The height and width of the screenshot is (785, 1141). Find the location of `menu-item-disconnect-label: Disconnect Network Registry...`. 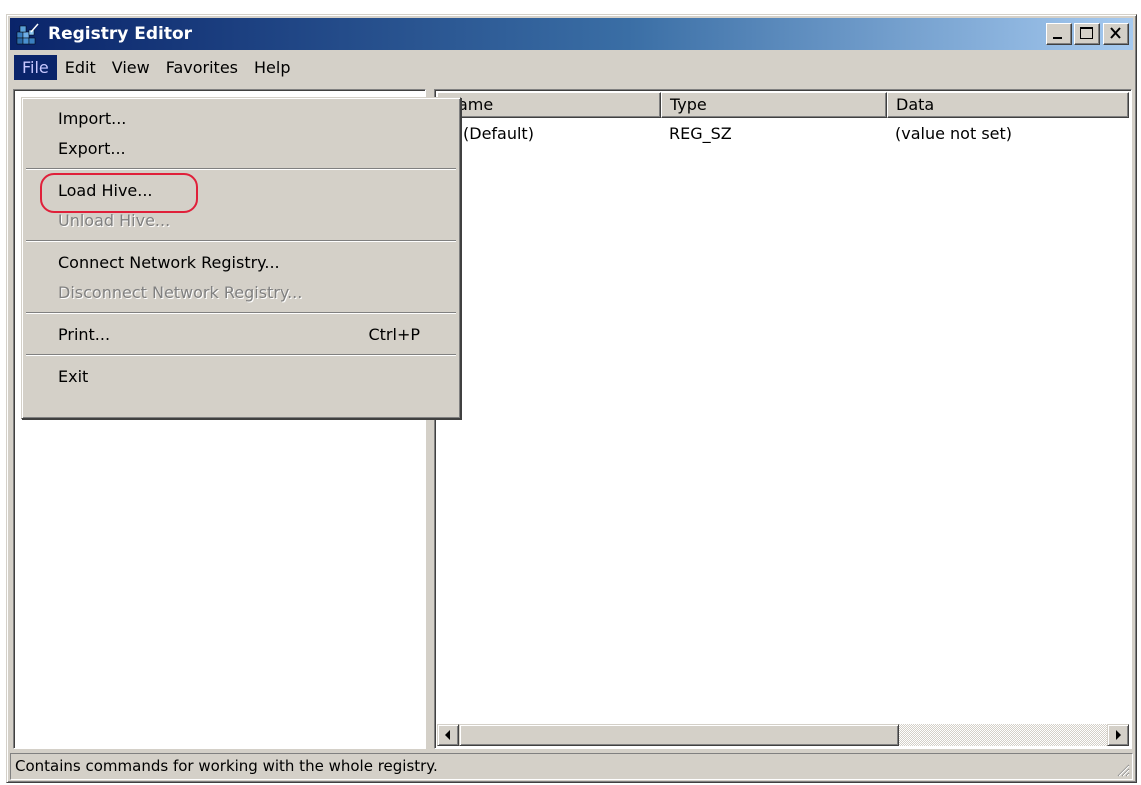

menu-item-disconnect-label: Disconnect Network Registry... is located at coordinates (180, 292).